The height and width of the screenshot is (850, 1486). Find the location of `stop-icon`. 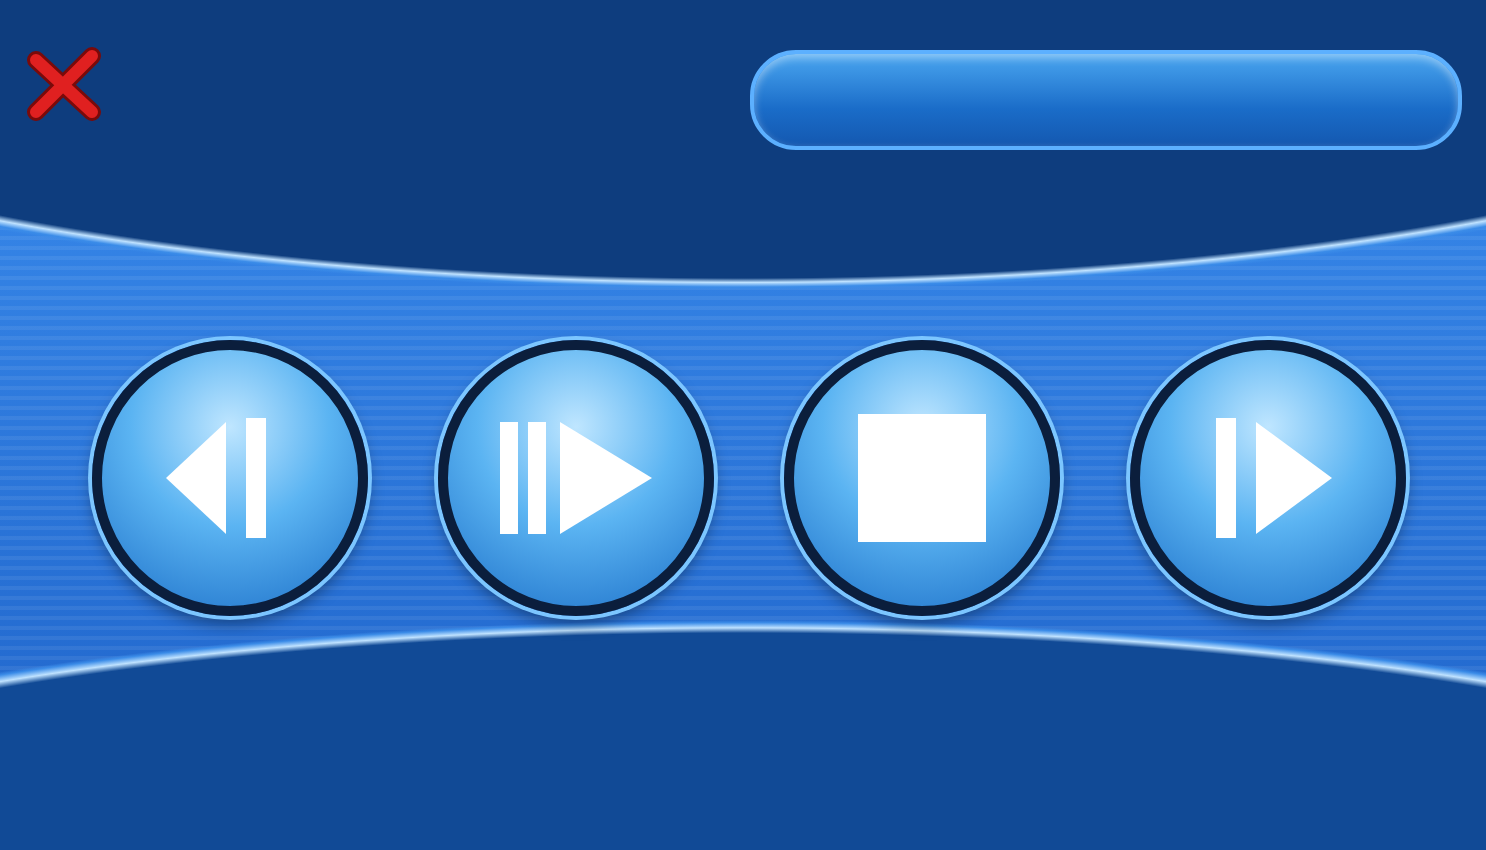

stop-icon is located at coordinates (922, 478).